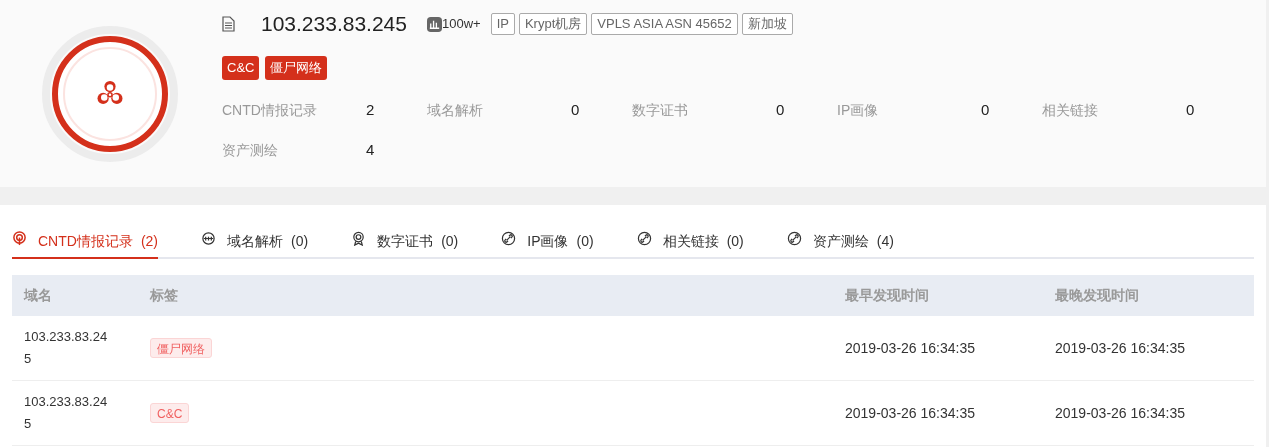 The height and width of the screenshot is (447, 1269). I want to click on tab: 相关链接 (0), so click(690, 243).